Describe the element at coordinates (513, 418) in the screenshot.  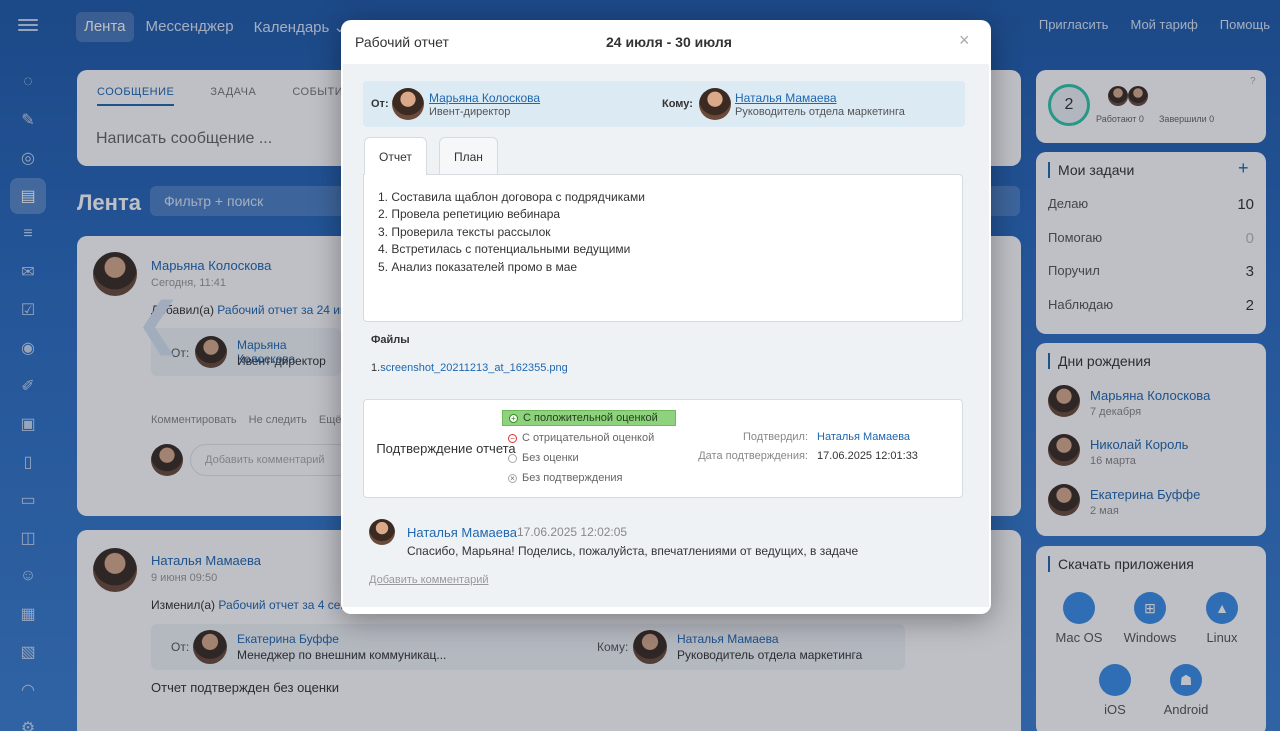
I see `plus-icon: +` at that location.